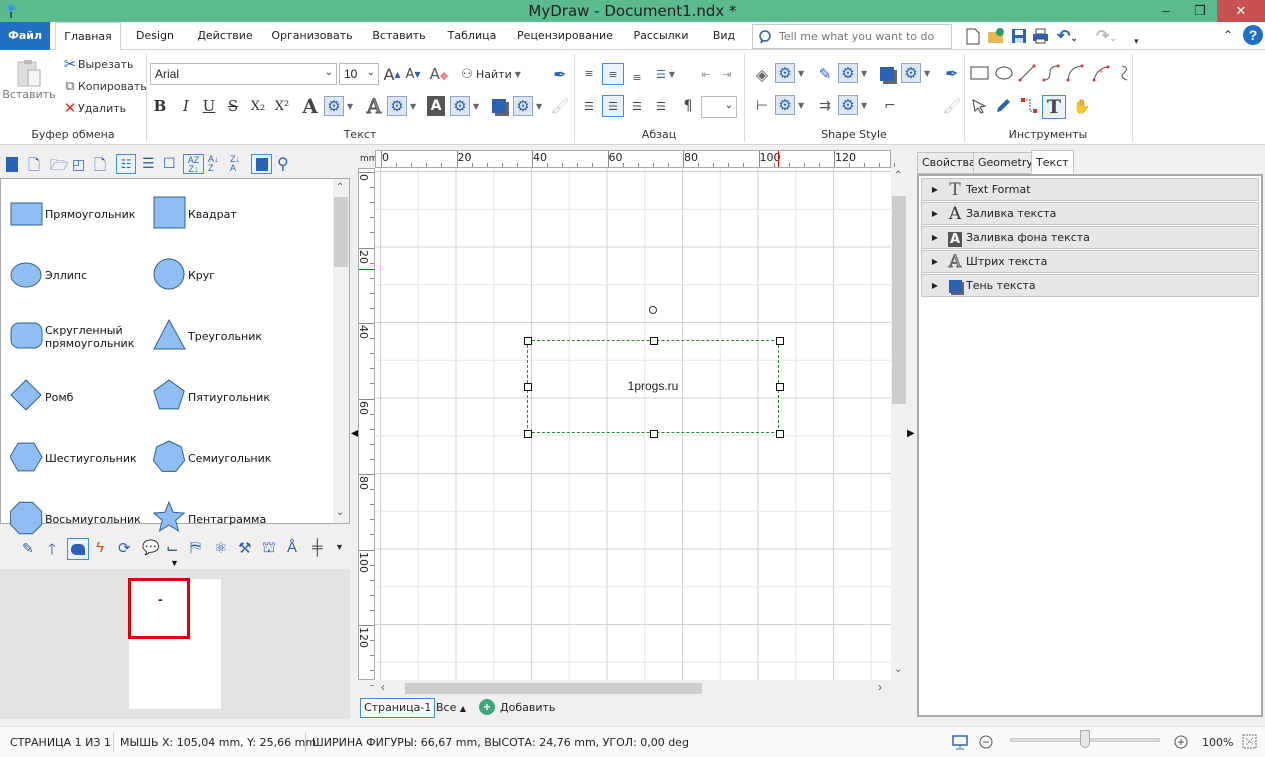 This screenshot has width=1265, height=757. Describe the element at coordinates (235, 164) in the screenshot. I see `sort-z-a-icon: Z↓ A` at that location.